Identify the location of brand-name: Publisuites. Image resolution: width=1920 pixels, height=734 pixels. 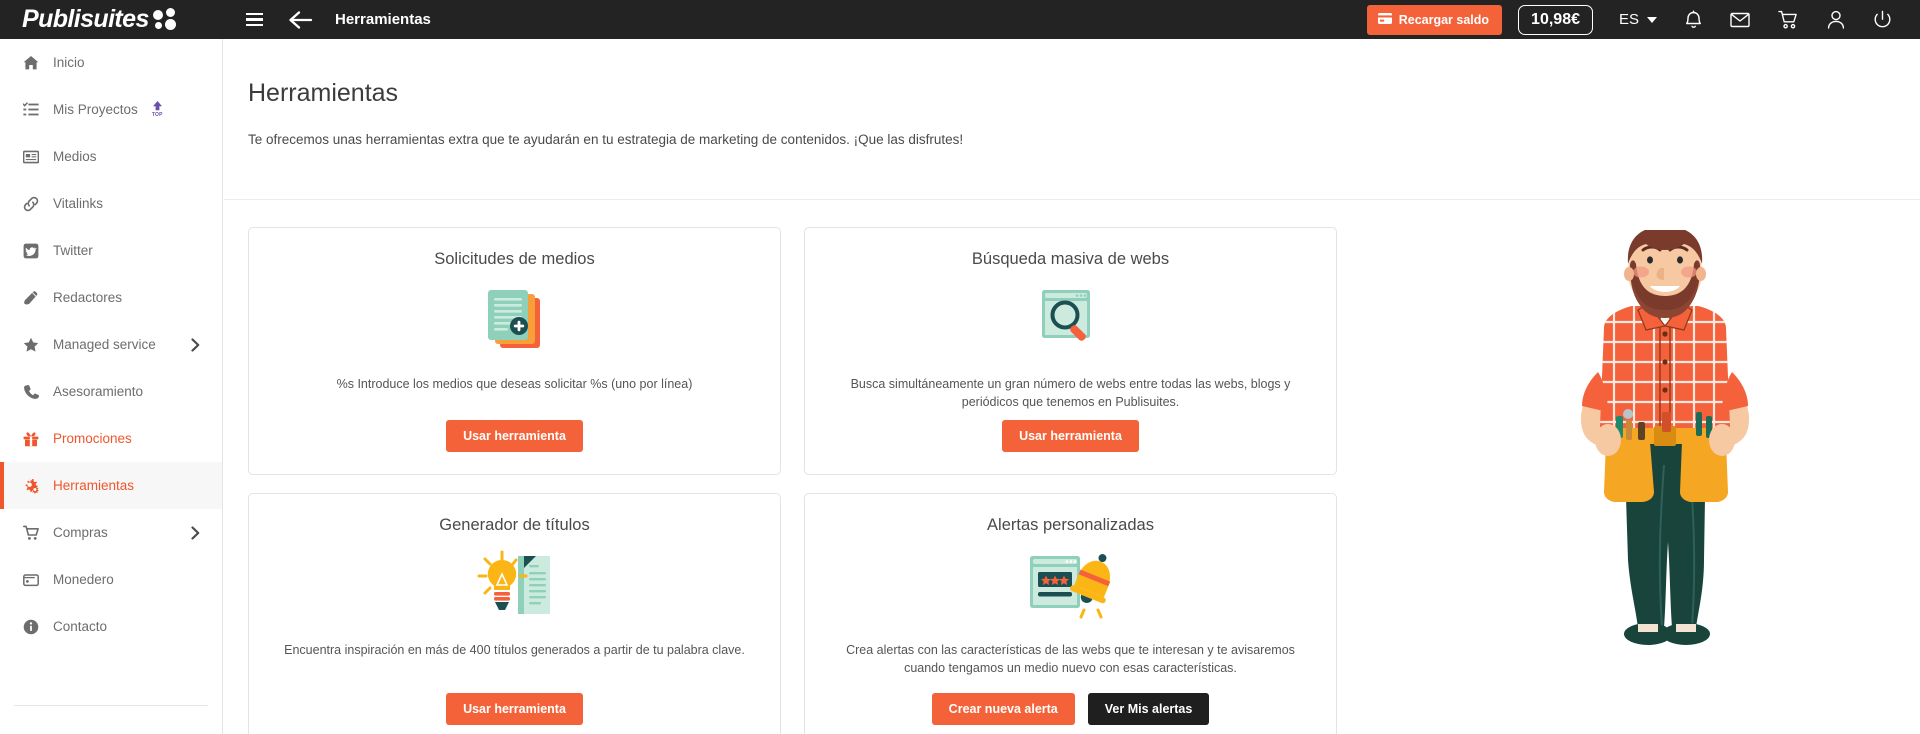
(85, 19).